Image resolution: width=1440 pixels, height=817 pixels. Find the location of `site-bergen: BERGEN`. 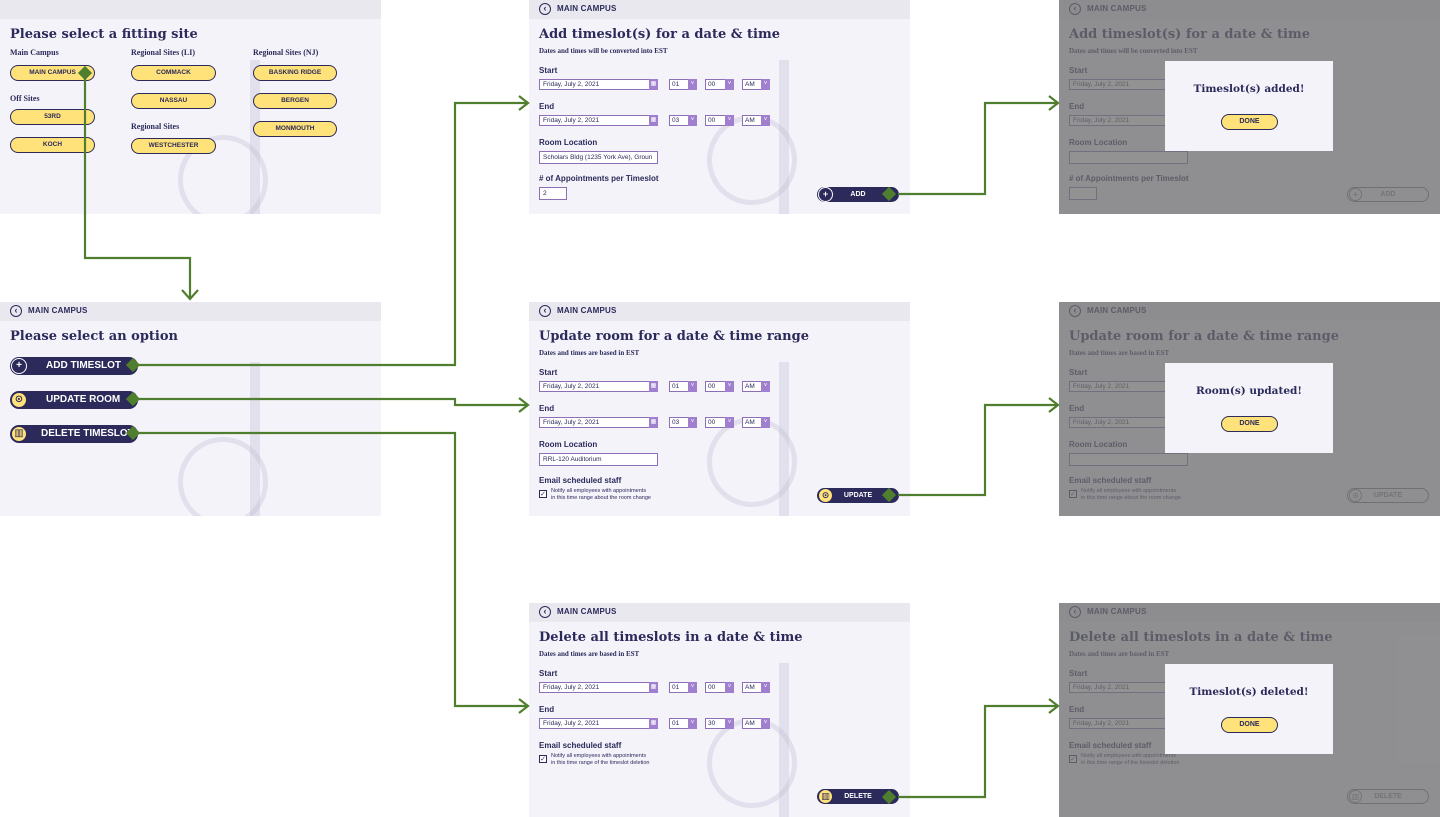

site-bergen: BERGEN is located at coordinates (295, 101).